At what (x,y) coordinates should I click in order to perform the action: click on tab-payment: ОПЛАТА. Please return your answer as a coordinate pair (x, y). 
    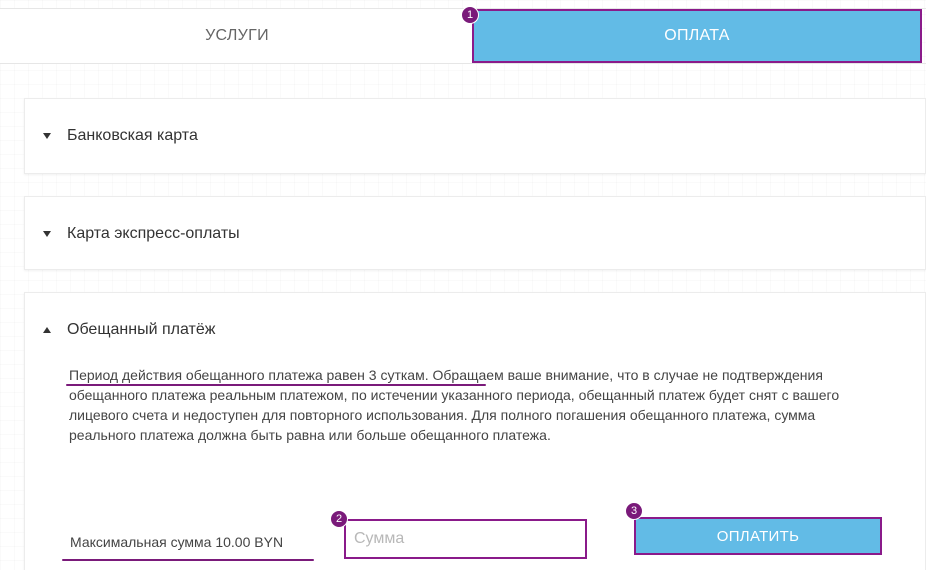
    Looking at the image, I should click on (697, 36).